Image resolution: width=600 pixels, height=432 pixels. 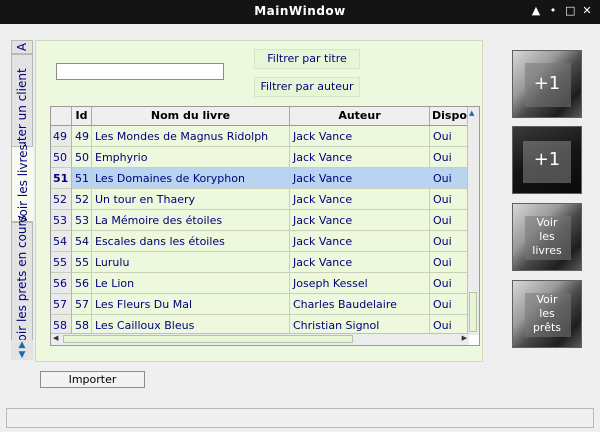 I want to click on view-books-button: Voir les livres, so click(x=547, y=237).